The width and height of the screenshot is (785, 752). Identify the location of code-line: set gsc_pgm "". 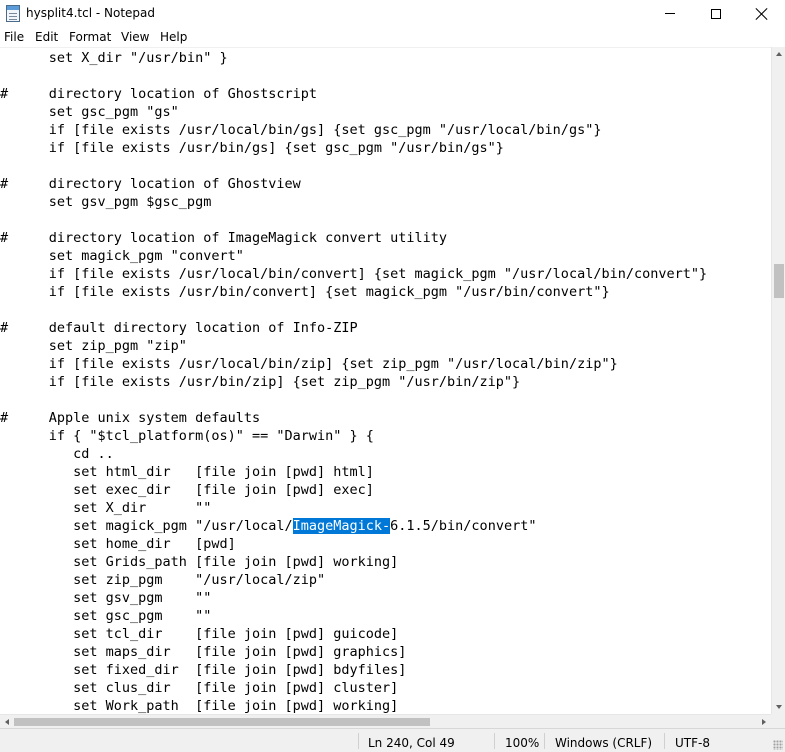
(106, 616).